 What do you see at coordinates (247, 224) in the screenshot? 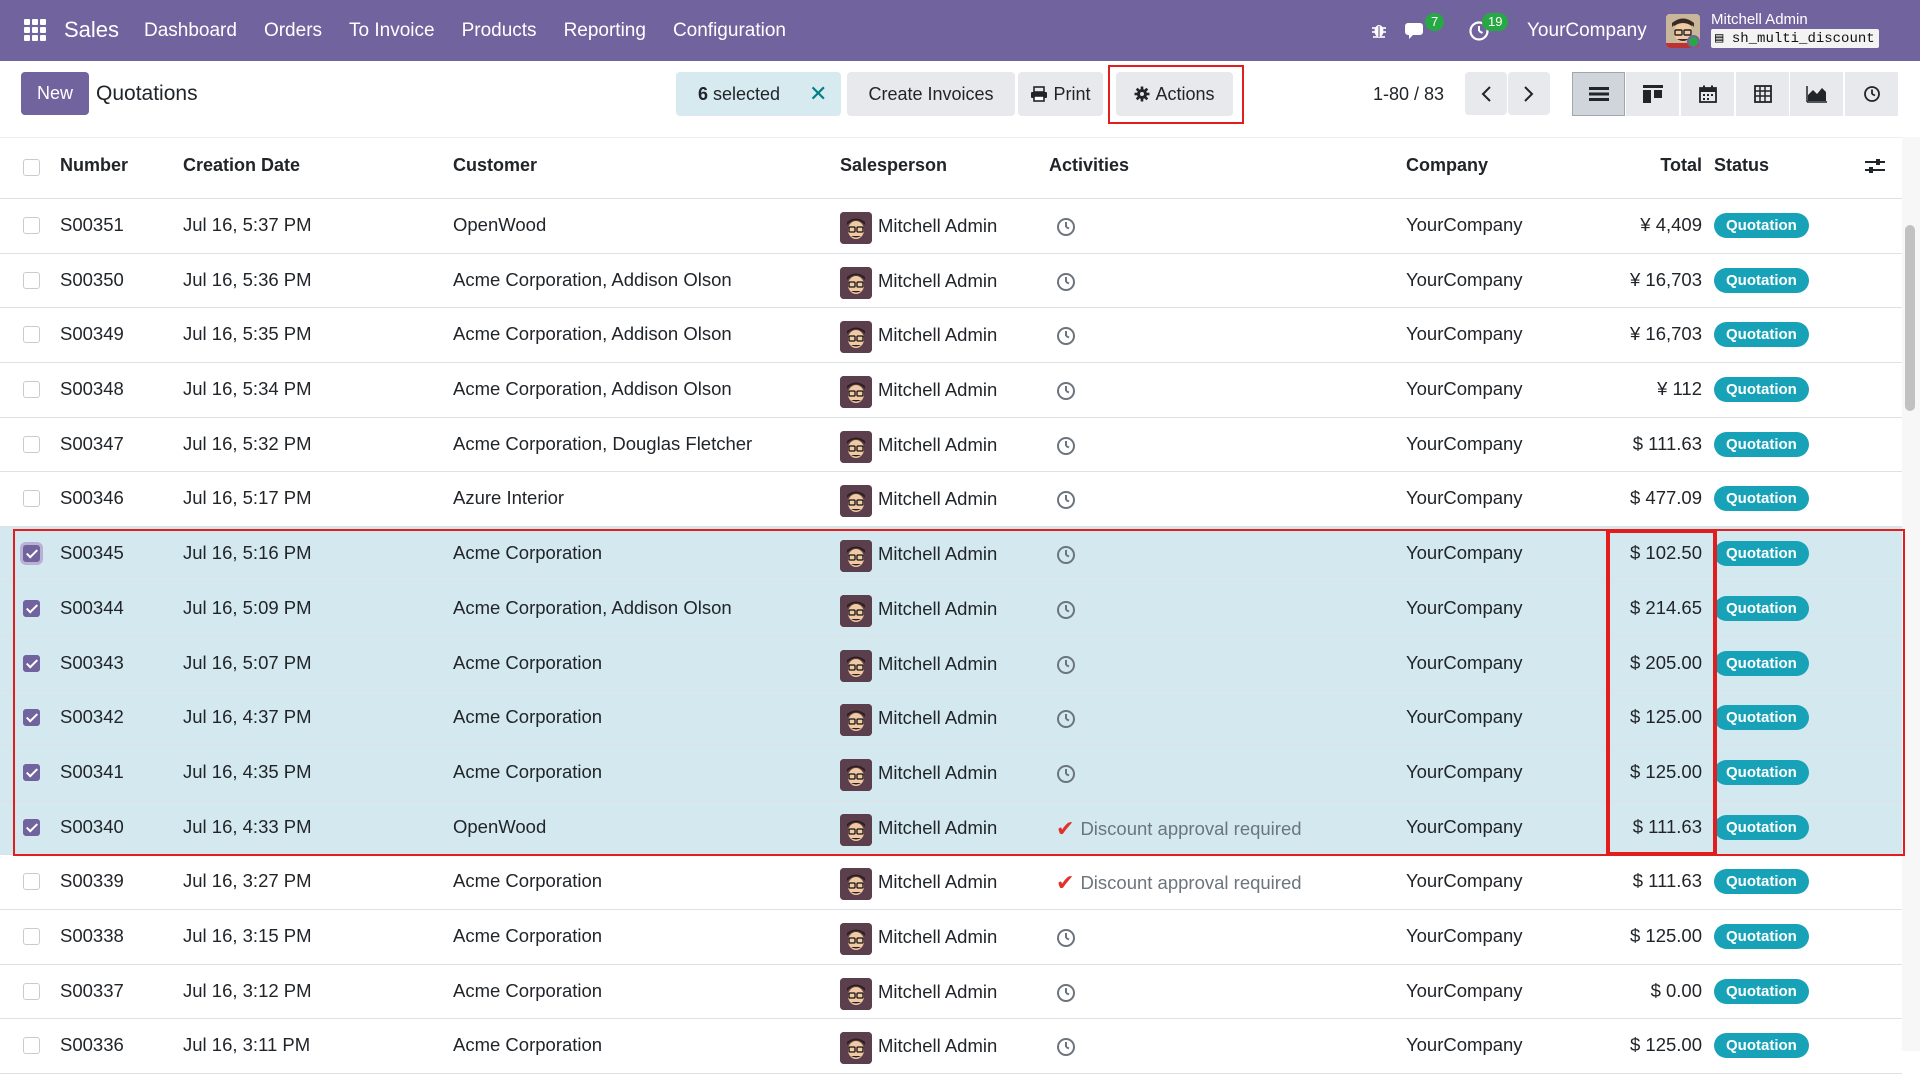
I see `creation-date: Jul 16, 5:37 PM` at bounding box center [247, 224].